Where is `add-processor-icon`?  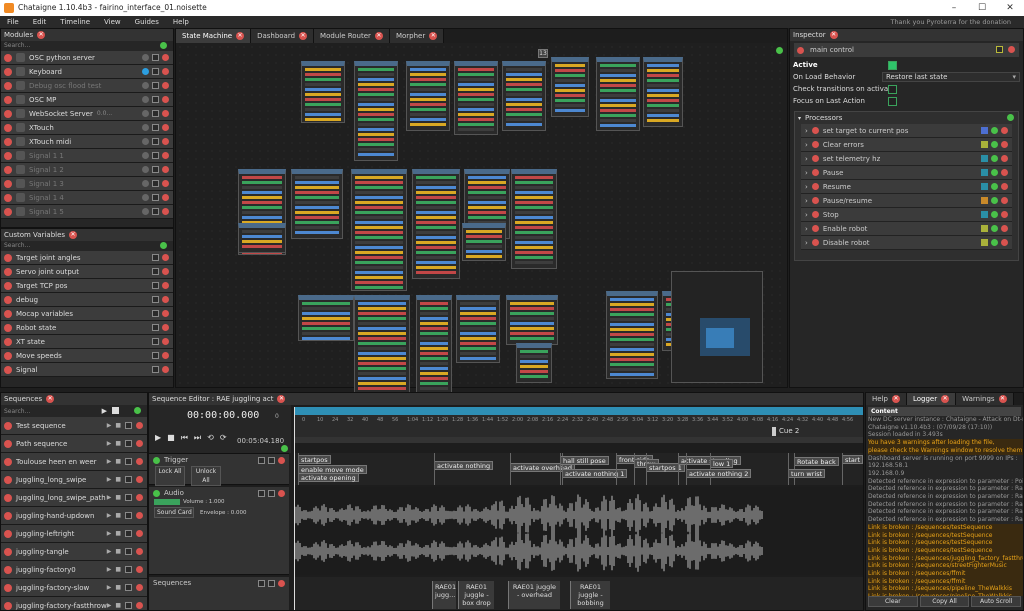 add-processor-icon is located at coordinates (1010, 117).